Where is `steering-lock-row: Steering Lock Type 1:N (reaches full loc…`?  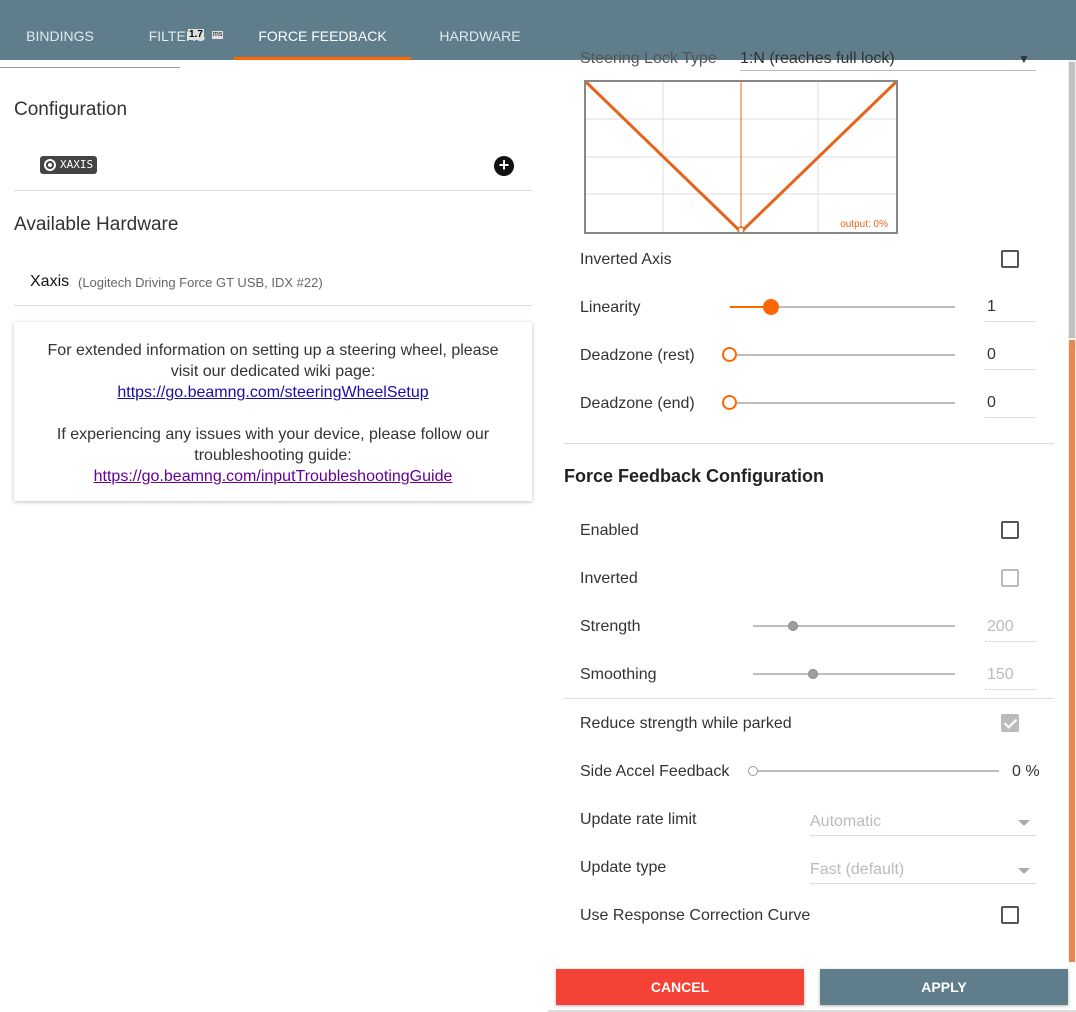
steering-lock-row: Steering Lock Type 1:N (reaches full loc… is located at coordinates (810, 60).